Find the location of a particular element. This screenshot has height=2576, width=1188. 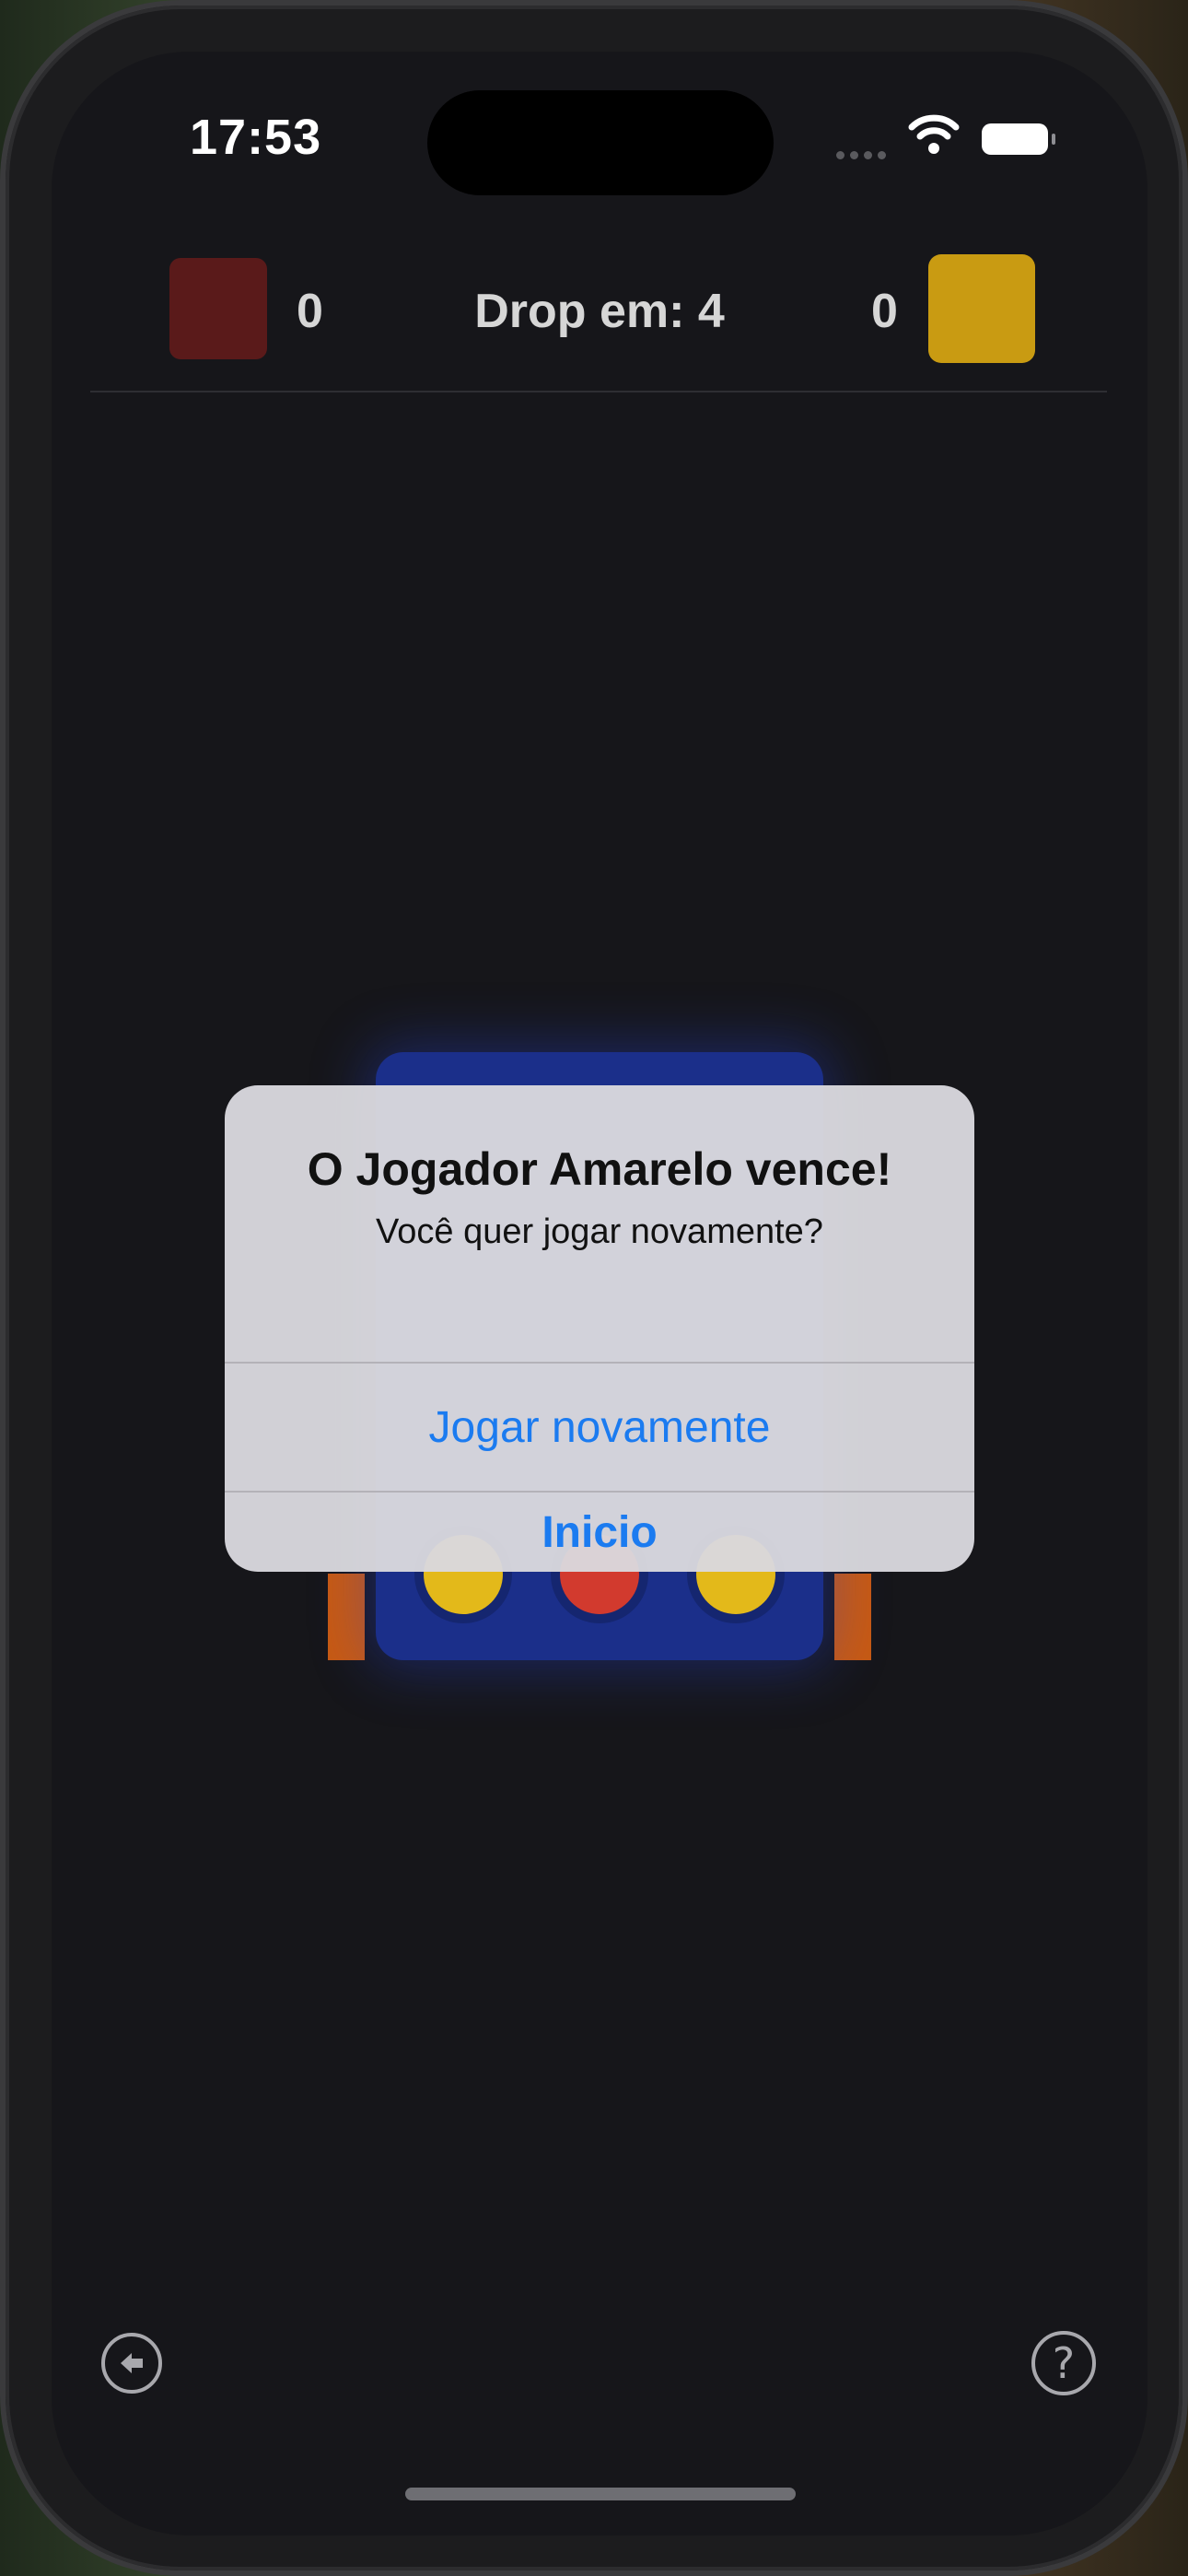

header-divider is located at coordinates (598, 391).